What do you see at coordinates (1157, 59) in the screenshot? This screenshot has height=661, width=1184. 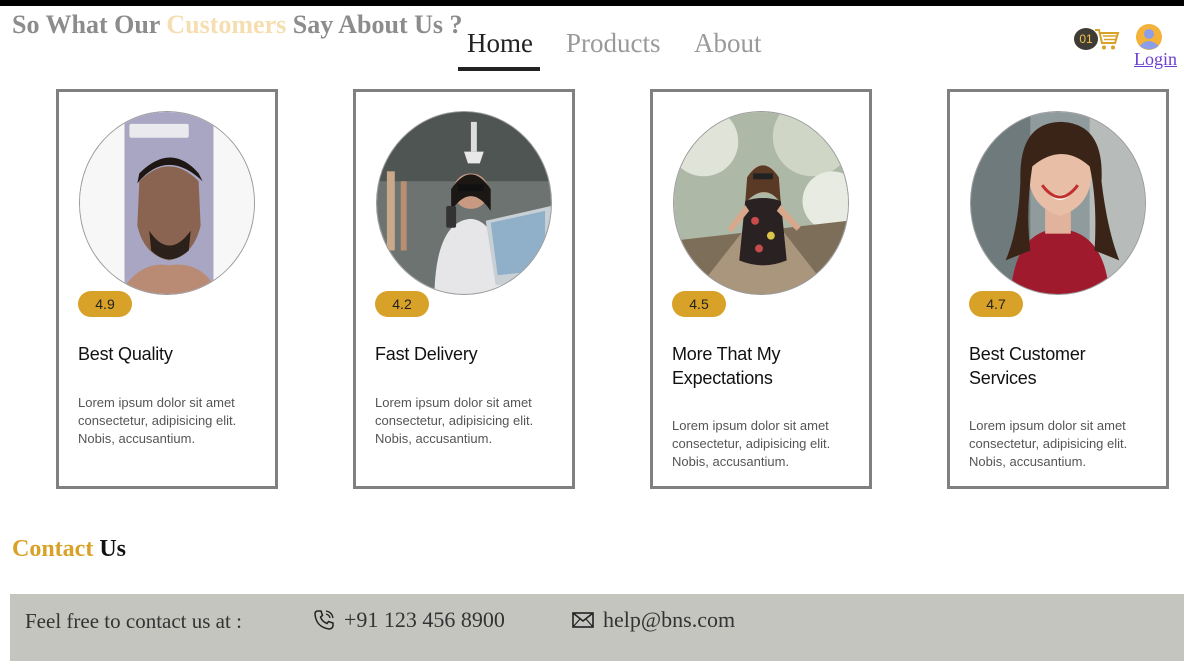 I see `login-link: Login` at bounding box center [1157, 59].